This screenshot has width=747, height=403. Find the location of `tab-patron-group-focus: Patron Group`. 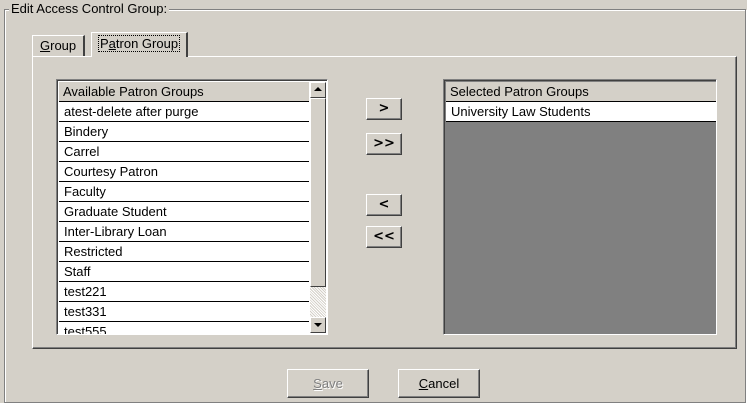

tab-patron-group-focus: Patron Group is located at coordinates (139, 43).